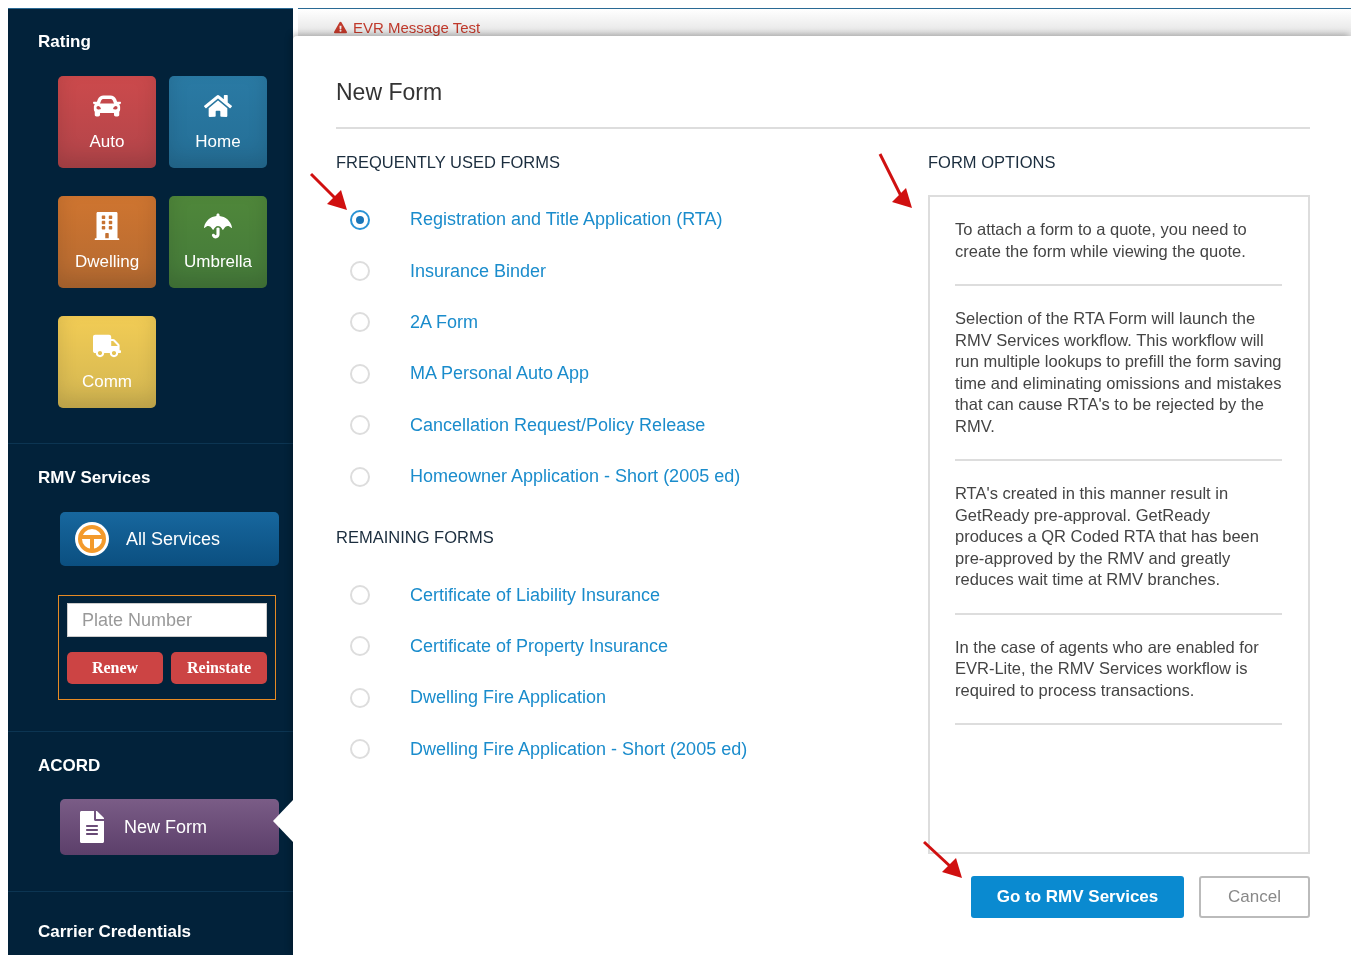 The height and width of the screenshot is (955, 1351). What do you see at coordinates (218, 106) in the screenshot?
I see `house-icon` at bounding box center [218, 106].